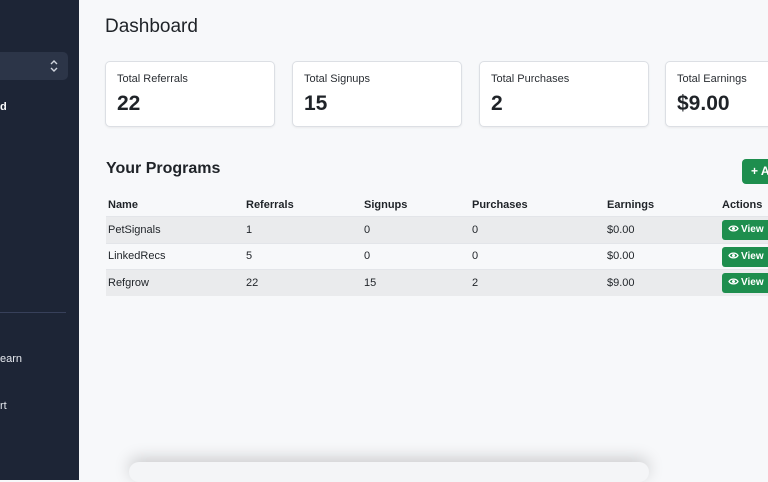 The height and width of the screenshot is (482, 768). What do you see at coordinates (377, 94) in the screenshot?
I see `stat-card-signups: Total Signups 15` at bounding box center [377, 94].